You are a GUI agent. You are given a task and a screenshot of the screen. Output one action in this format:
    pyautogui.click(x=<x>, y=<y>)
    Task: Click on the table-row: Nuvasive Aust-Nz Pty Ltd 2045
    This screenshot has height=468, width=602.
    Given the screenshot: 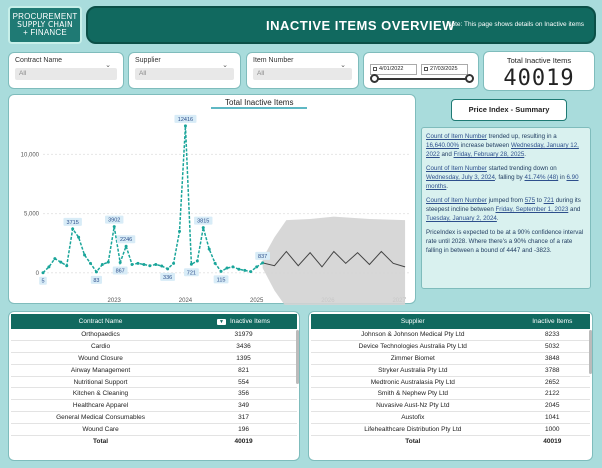 What is the action you would take?
    pyautogui.click(x=450, y=406)
    